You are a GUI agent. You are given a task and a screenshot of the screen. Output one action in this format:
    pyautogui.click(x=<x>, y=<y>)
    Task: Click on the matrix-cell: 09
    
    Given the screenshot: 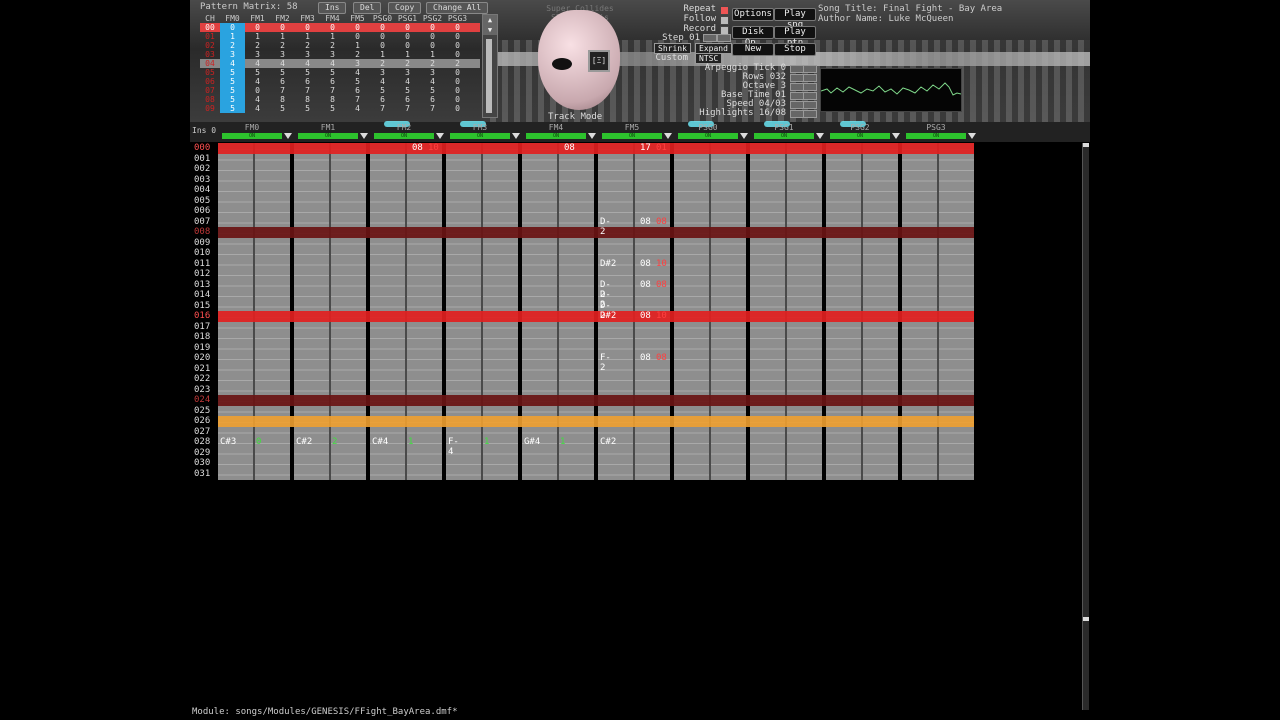 What is the action you would take?
    pyautogui.click(x=210, y=108)
    